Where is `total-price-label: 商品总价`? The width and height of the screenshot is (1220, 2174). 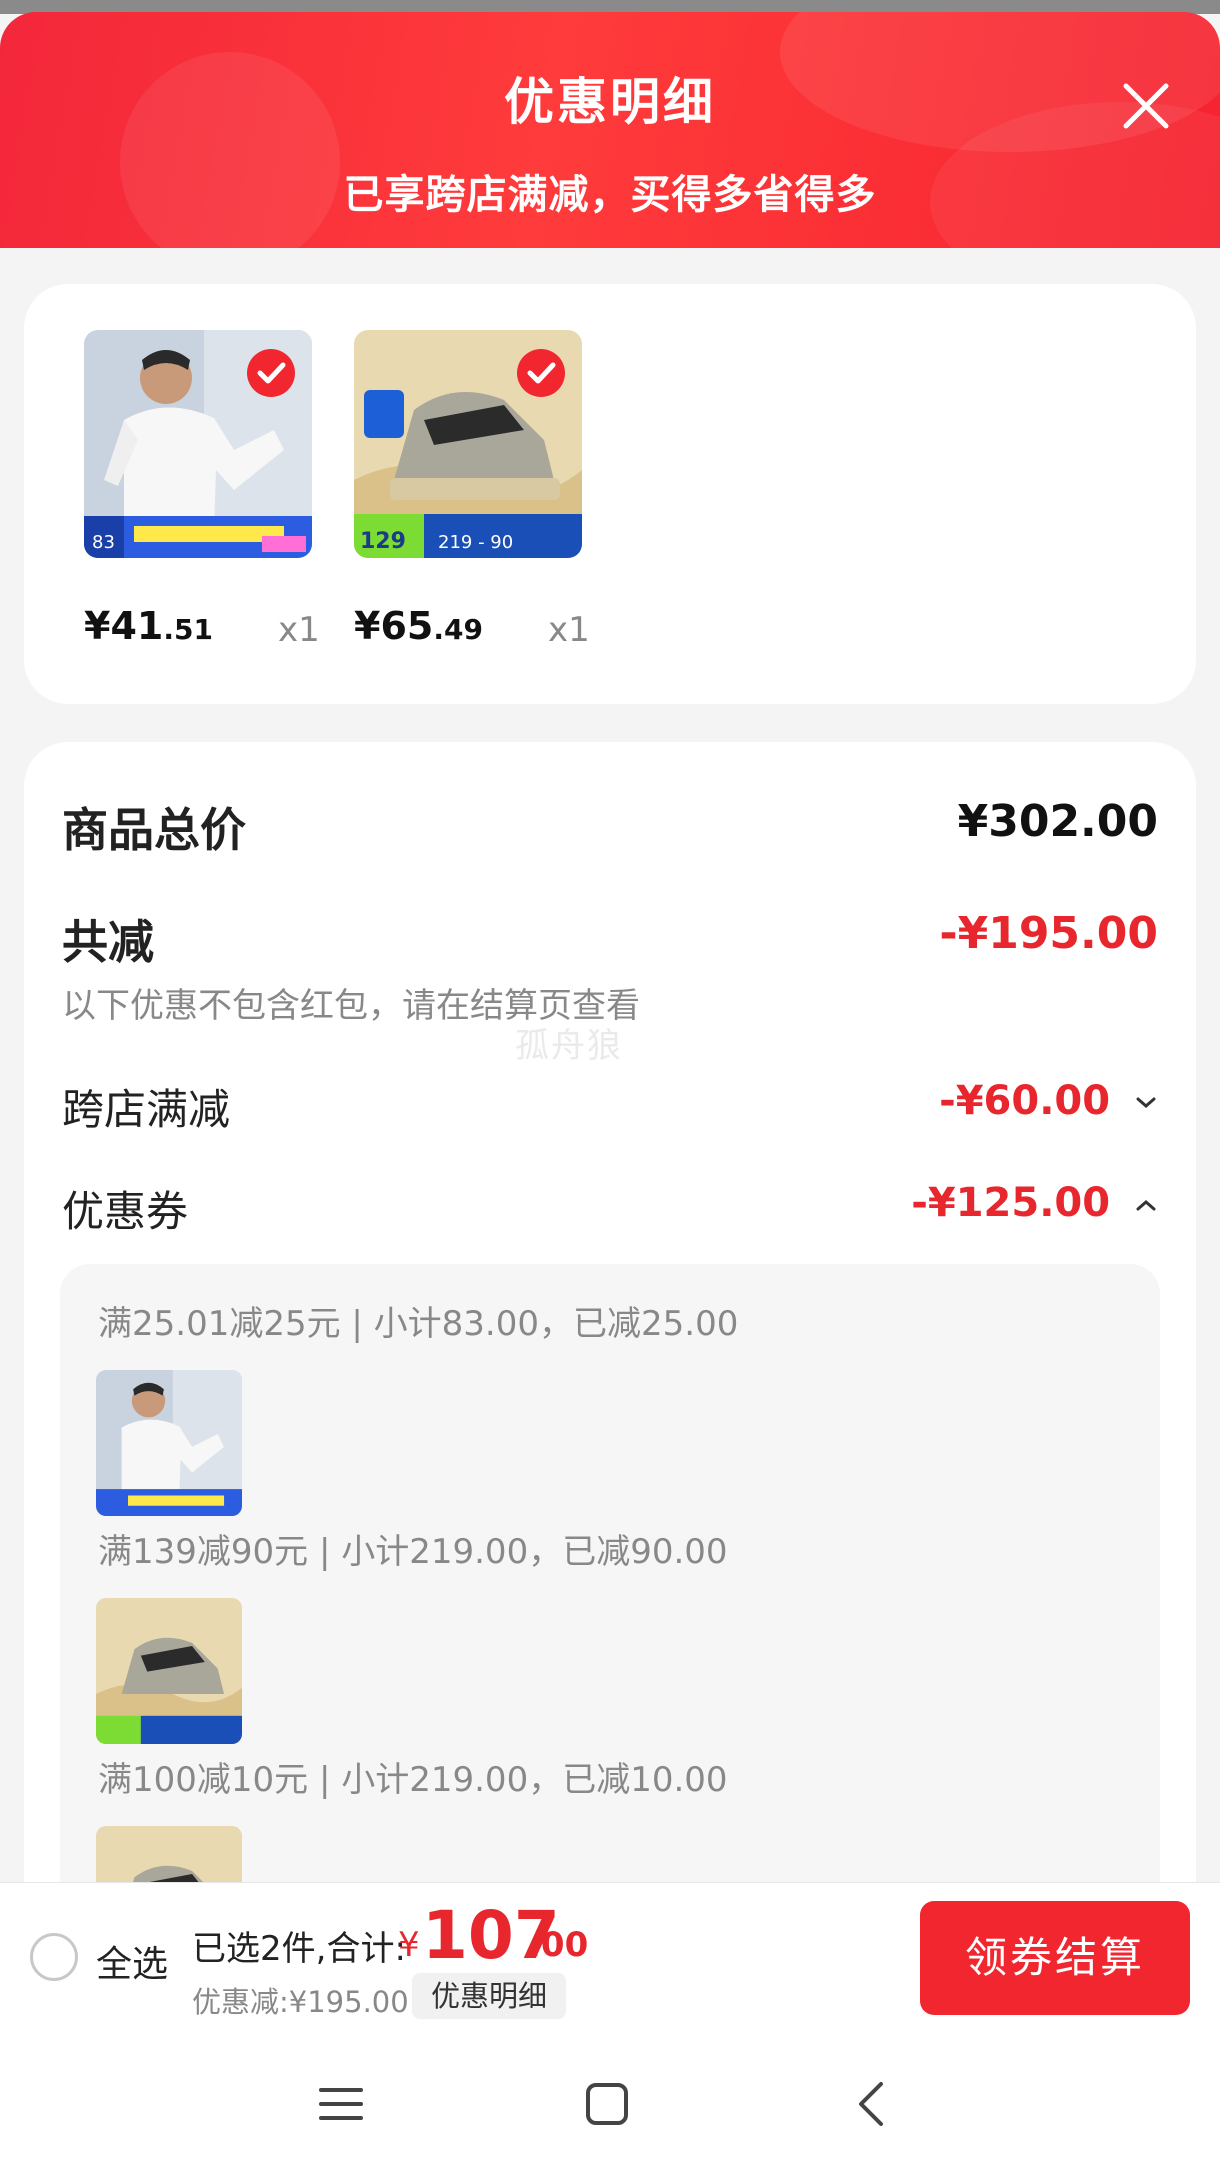 total-price-label: 商品总价 is located at coordinates (154, 830).